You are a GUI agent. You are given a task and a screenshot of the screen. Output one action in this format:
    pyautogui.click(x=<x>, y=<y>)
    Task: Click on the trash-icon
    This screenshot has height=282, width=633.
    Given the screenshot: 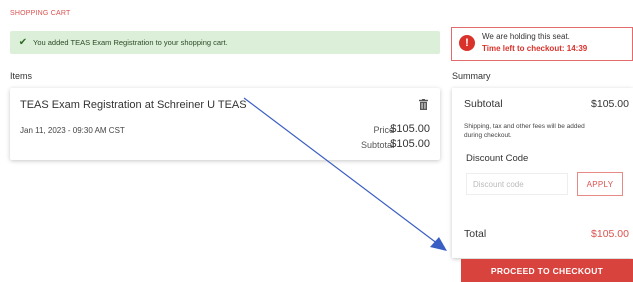 What is the action you would take?
    pyautogui.click(x=423, y=104)
    